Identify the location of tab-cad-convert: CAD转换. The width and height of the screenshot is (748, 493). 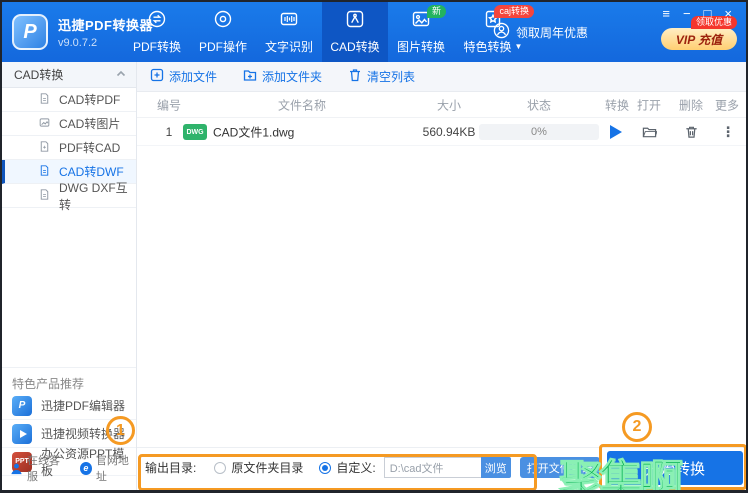
(355, 32).